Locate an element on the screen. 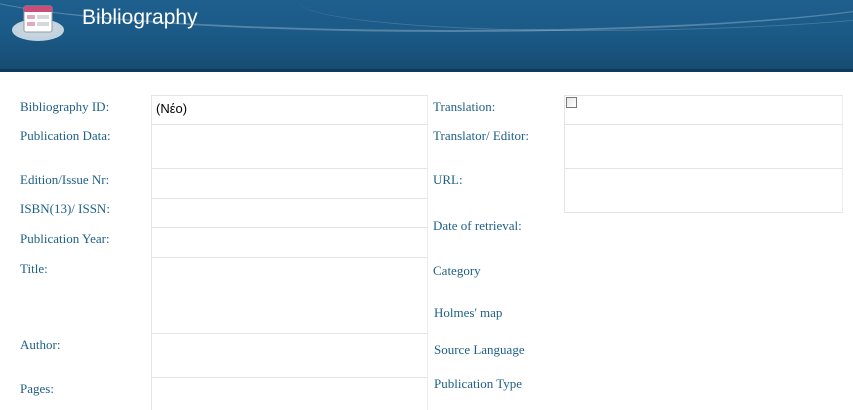 This screenshot has width=853, height=410. label-publication-year: Publication Year: is located at coordinates (65, 238).